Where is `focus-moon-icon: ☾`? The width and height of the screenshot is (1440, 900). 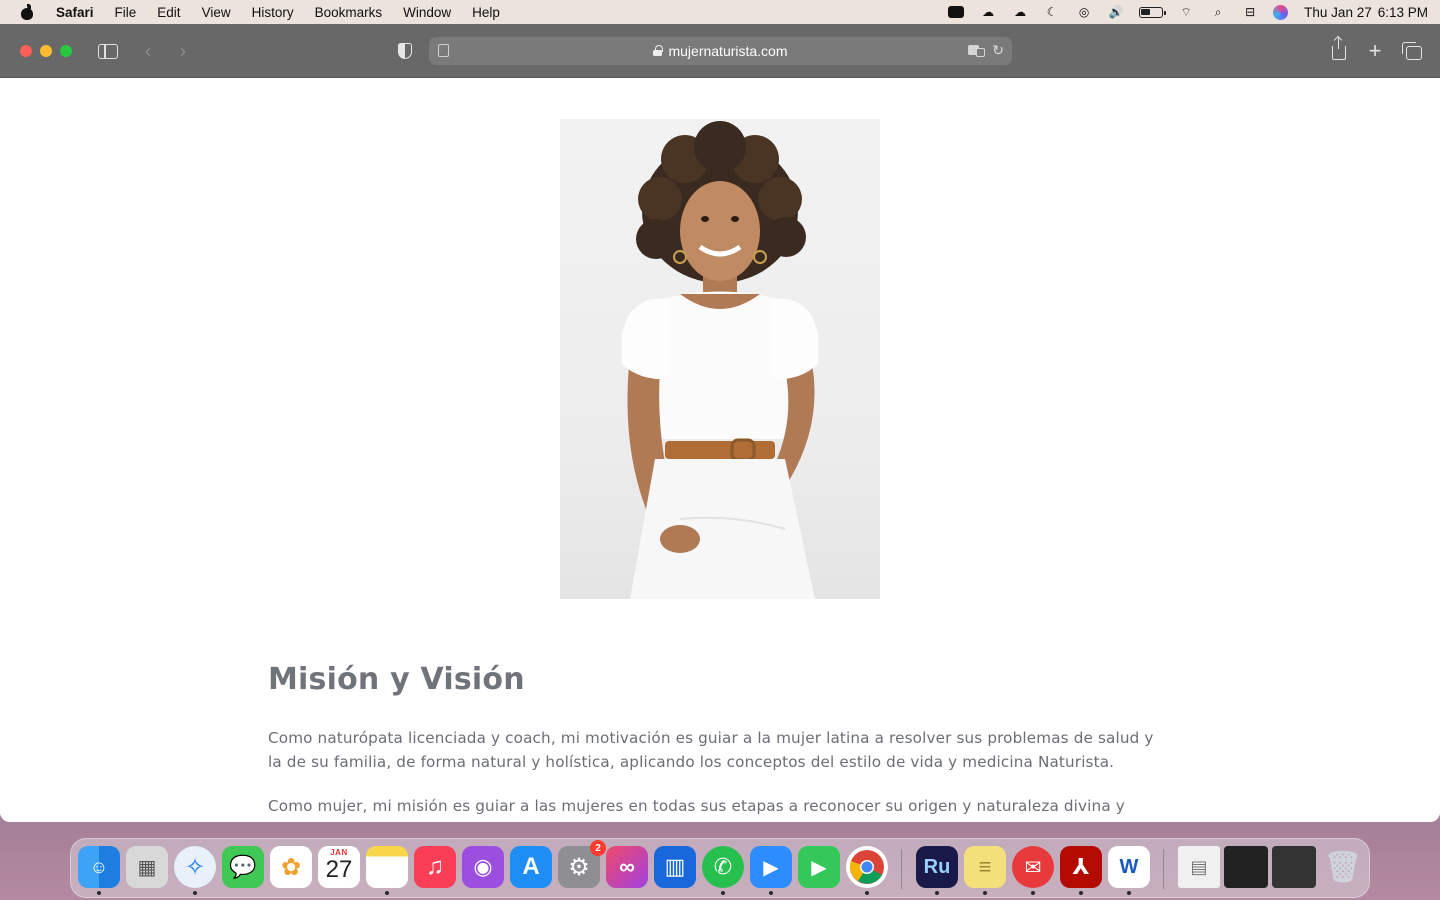 focus-moon-icon: ☾ is located at coordinates (1052, 12).